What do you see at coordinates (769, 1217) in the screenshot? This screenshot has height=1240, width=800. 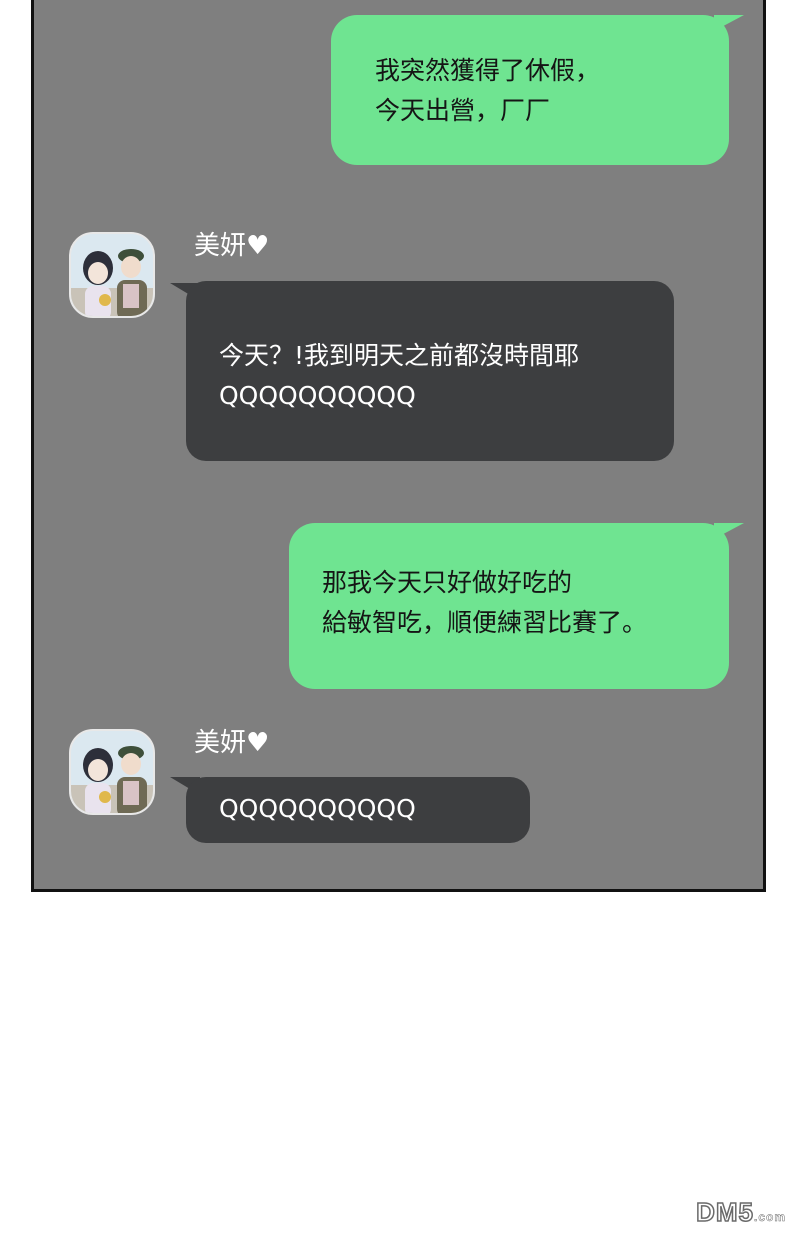 I see `watermark-suffix: .com` at bounding box center [769, 1217].